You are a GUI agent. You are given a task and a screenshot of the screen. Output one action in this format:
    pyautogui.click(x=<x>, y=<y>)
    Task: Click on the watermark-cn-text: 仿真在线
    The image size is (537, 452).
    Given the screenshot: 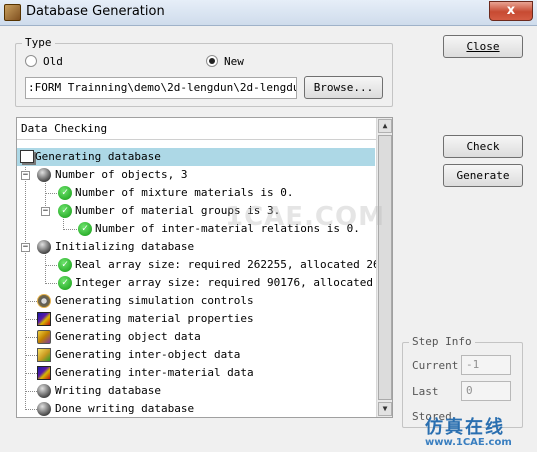 What is the action you would take?
    pyautogui.click(x=465, y=427)
    